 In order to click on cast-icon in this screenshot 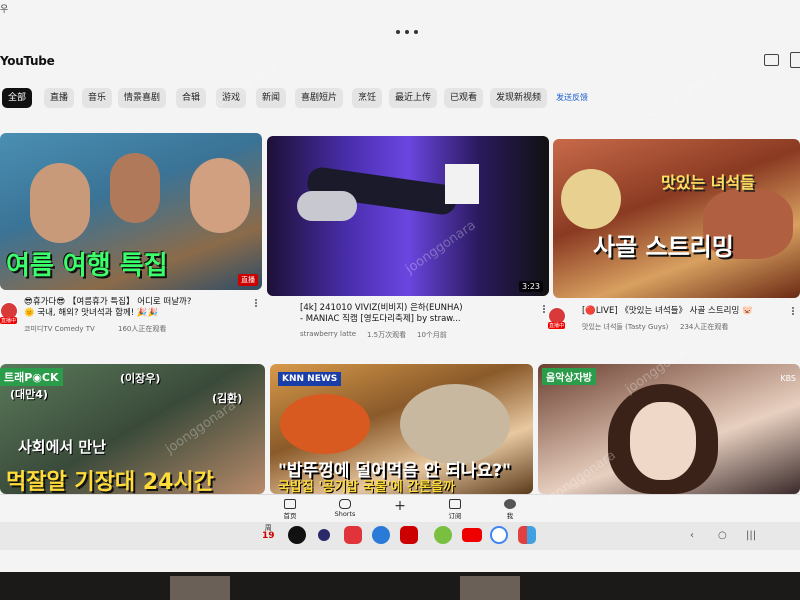, I will do `click(771, 60)`.